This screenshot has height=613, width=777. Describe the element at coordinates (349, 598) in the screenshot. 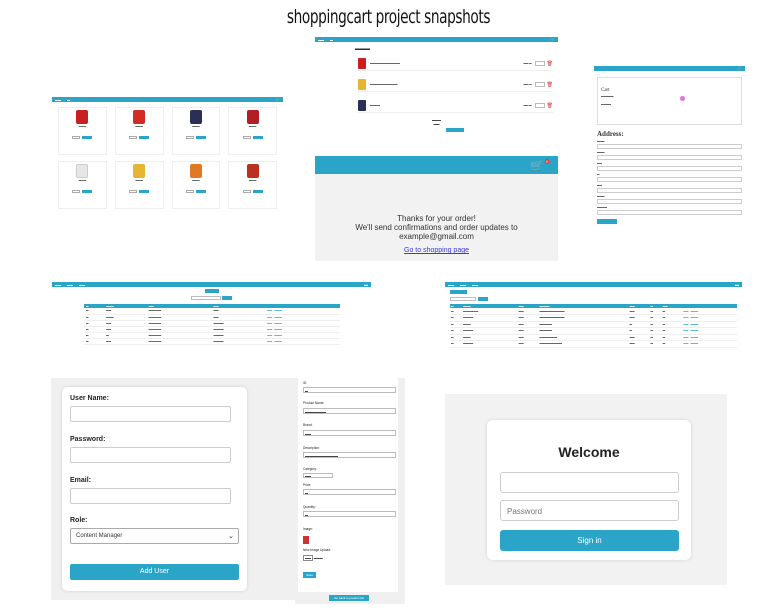

I see `back-to-list-button: Go back to product list` at that location.